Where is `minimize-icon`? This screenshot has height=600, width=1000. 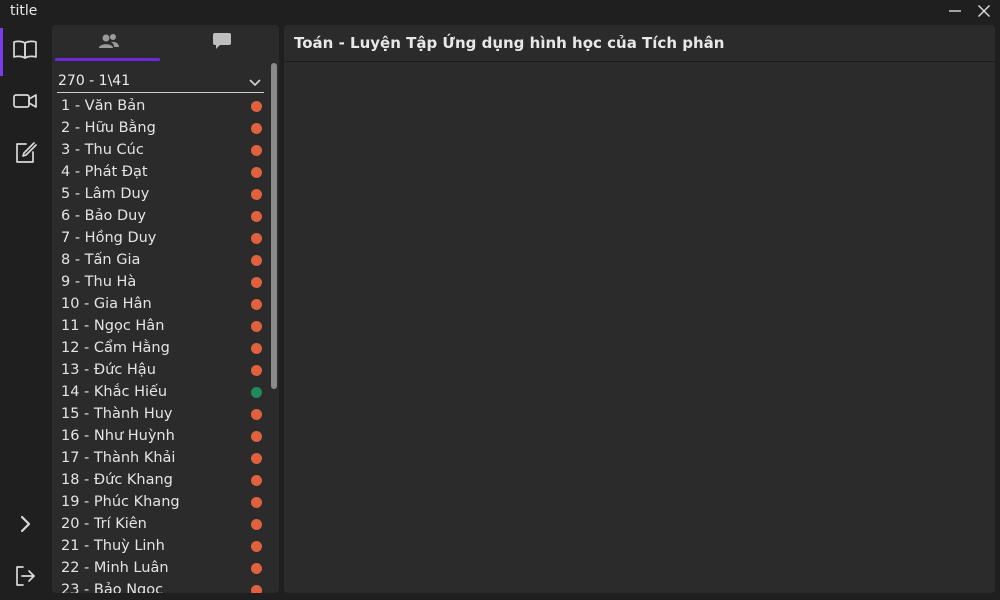
minimize-icon is located at coordinates (955, 12).